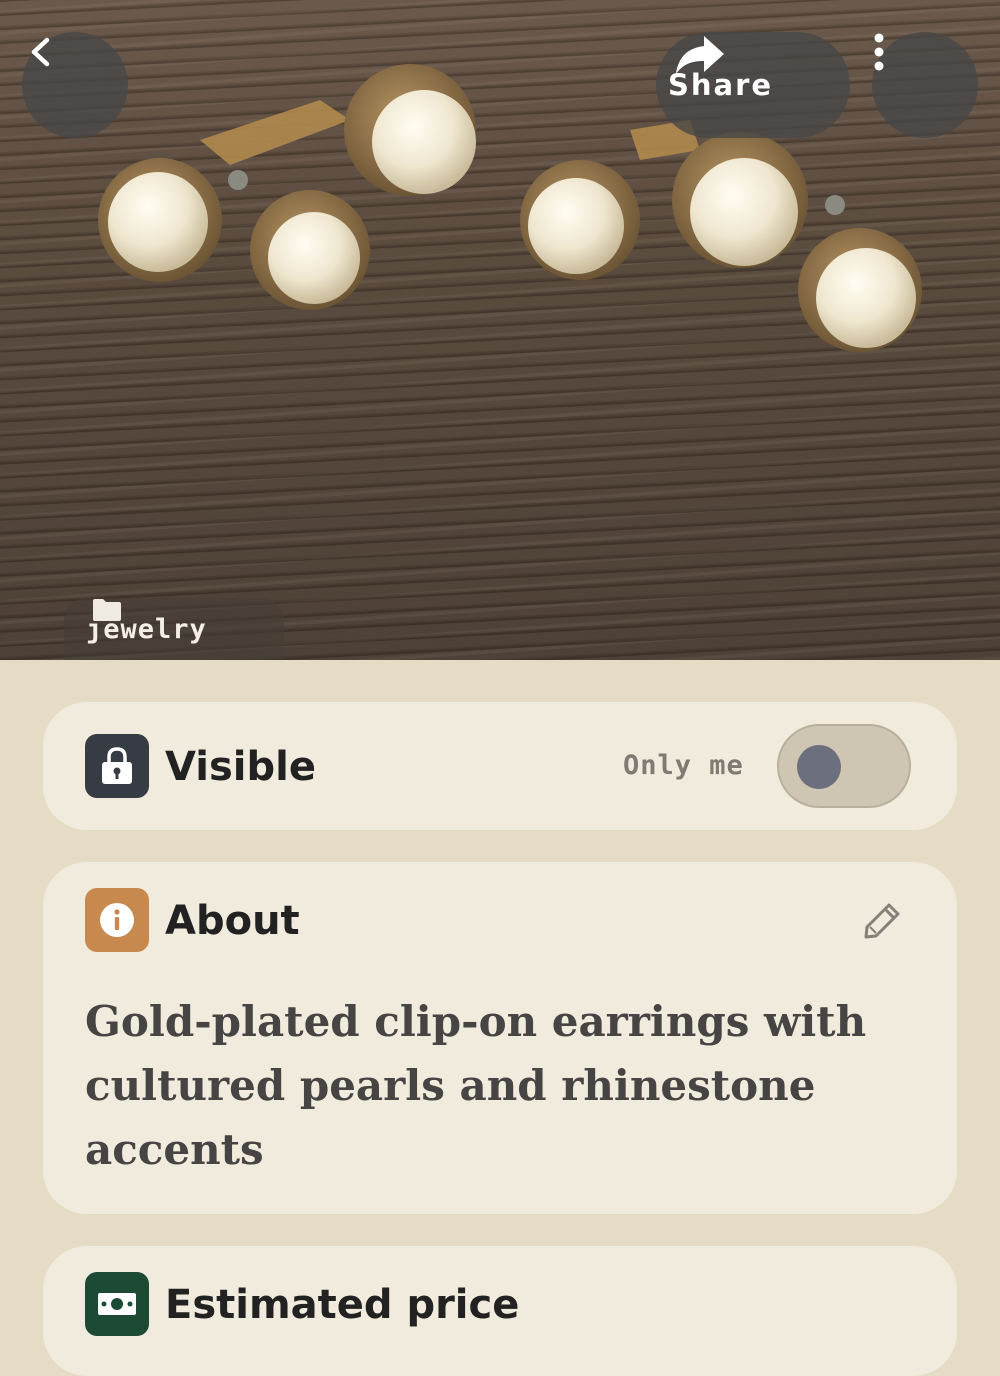 The image size is (1000, 1376). What do you see at coordinates (500, 766) in the screenshot?
I see `visibility-card: Visible Only me` at bounding box center [500, 766].